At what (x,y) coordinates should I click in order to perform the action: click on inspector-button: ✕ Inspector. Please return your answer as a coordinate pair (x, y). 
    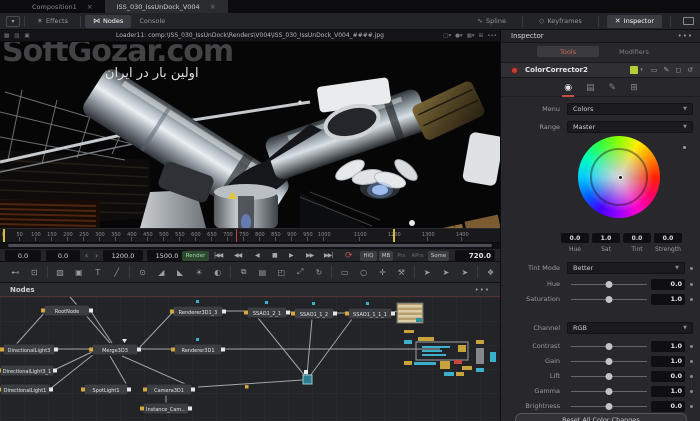
    Looking at the image, I should click on (634, 21).